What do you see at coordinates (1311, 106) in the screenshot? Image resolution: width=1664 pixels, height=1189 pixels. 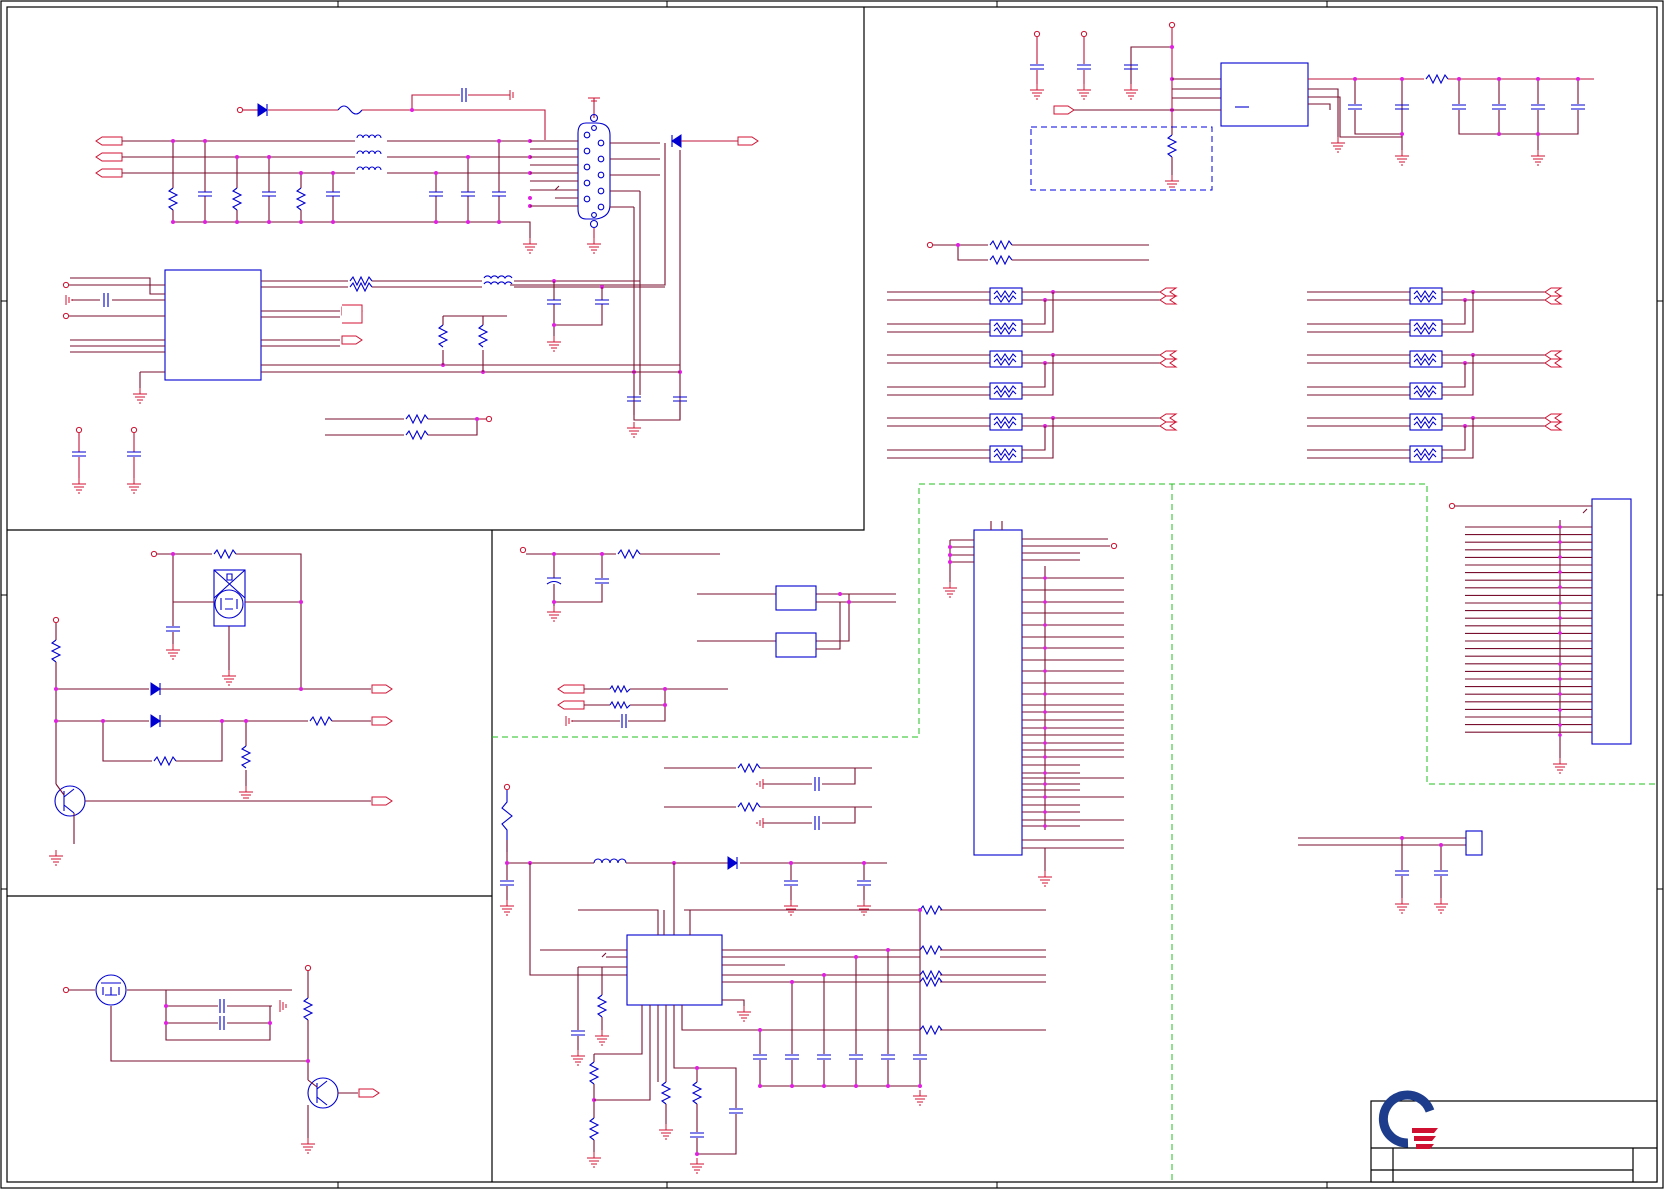 I see `regulator-block` at bounding box center [1311, 106].